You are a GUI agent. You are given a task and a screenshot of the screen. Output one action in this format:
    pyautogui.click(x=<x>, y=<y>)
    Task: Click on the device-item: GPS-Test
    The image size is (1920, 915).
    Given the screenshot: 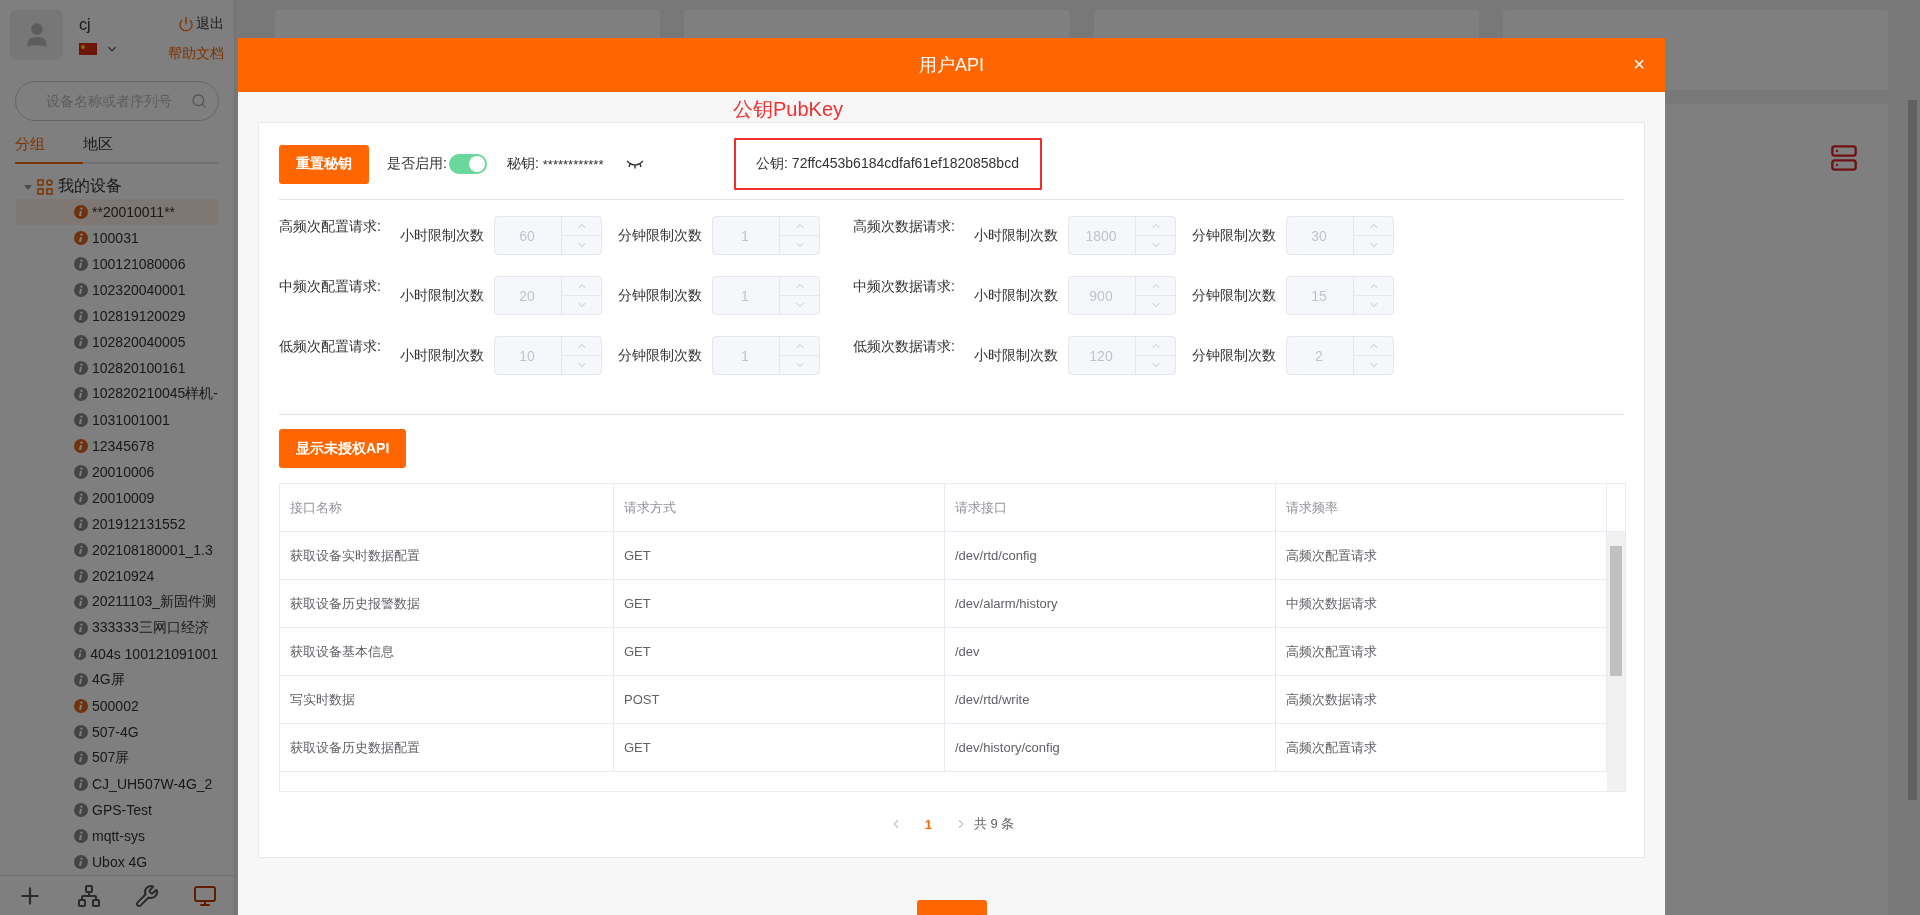 What is the action you would take?
    pyautogui.click(x=117, y=810)
    